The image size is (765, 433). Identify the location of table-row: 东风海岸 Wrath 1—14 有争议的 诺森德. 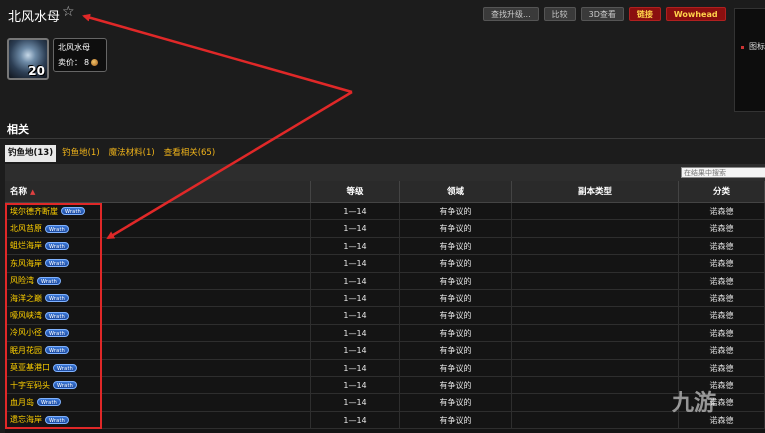
(385, 264).